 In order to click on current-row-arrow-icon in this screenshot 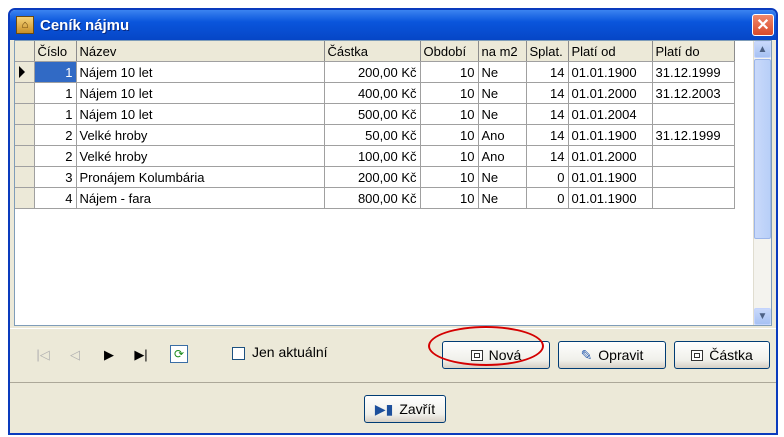, I will do `click(22, 72)`.